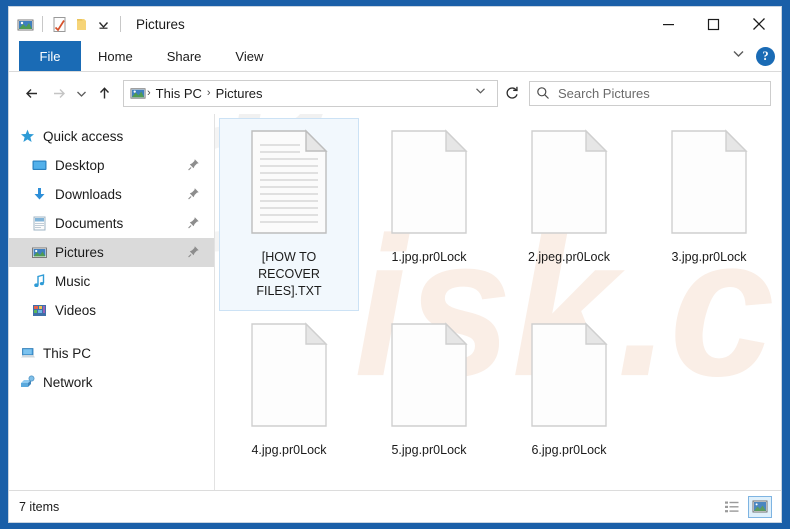 The height and width of the screenshot is (529, 790). I want to click on tab-view: View, so click(249, 56).